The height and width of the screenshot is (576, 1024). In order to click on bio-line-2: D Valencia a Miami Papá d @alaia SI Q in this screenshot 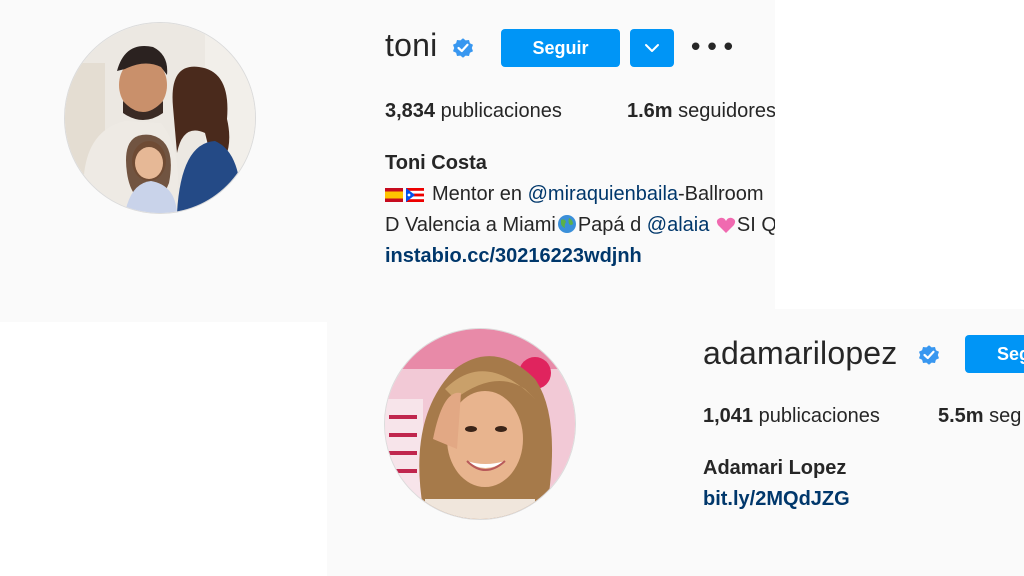, I will do `click(580, 225)`.